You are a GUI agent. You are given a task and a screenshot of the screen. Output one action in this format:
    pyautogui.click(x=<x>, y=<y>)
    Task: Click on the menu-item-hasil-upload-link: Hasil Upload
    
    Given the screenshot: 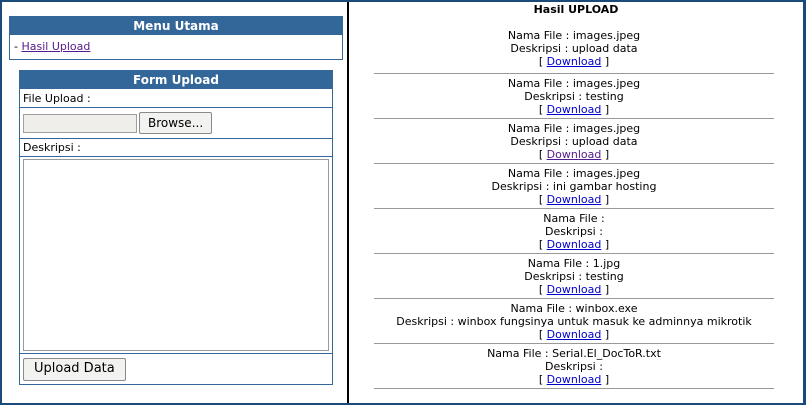 What is the action you would take?
    pyautogui.click(x=55, y=46)
    